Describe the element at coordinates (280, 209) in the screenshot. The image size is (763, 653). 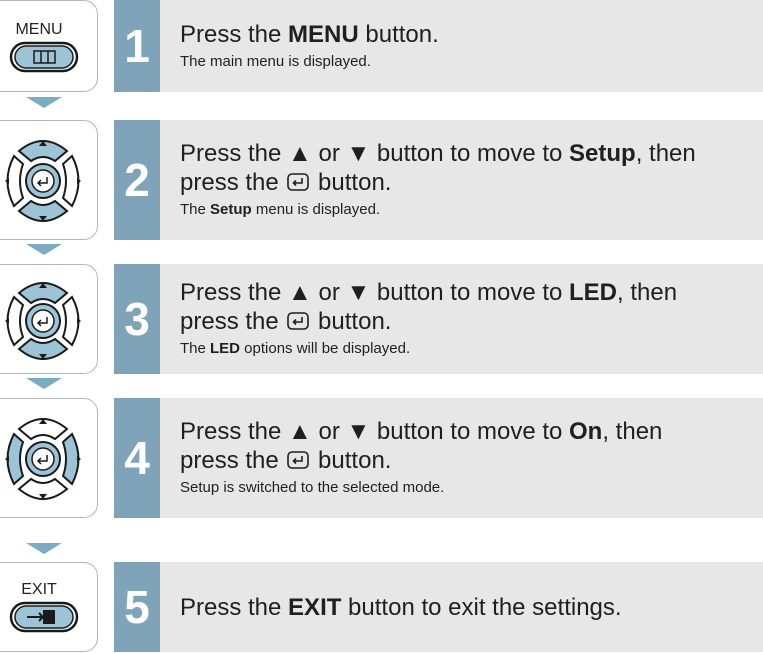
I see `step-2-result: The Setup menu is displayed.` at that location.